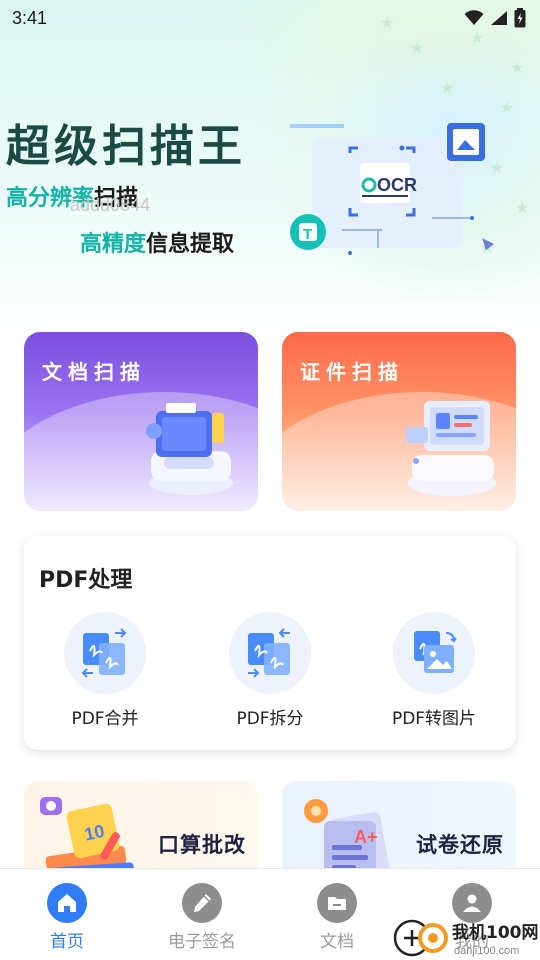 The height and width of the screenshot is (960, 540). What do you see at coordinates (202, 845) in the screenshot?
I see `math-check-label: 口算批改` at bounding box center [202, 845].